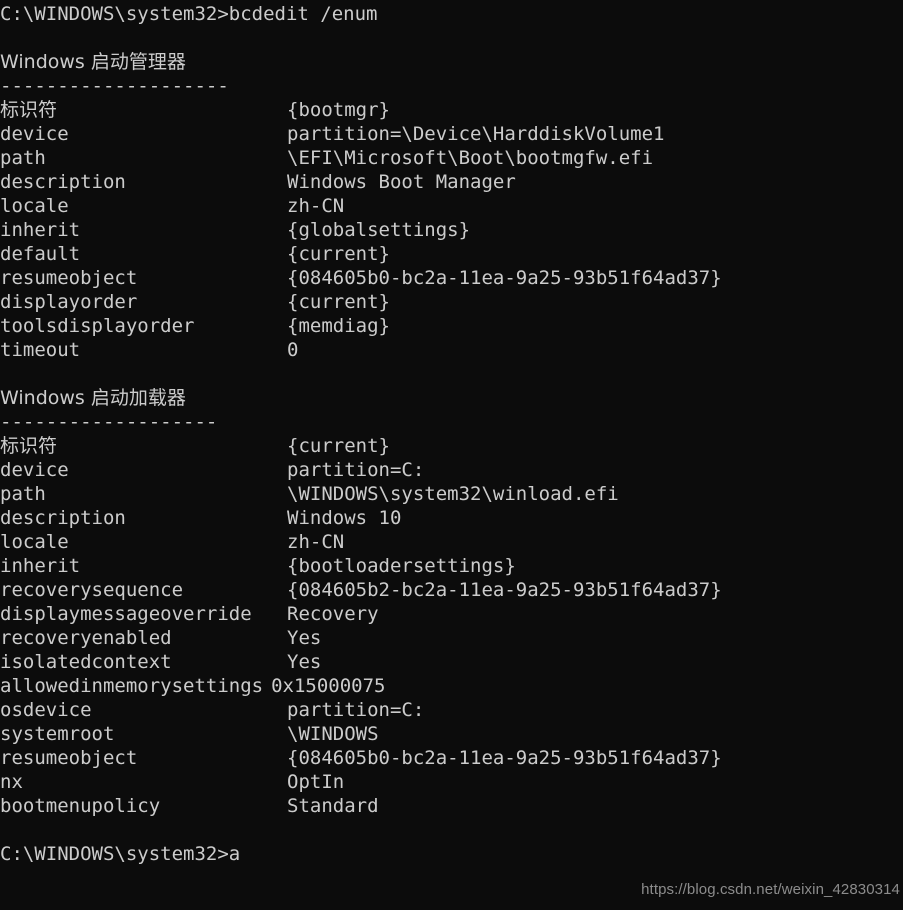 The width and height of the screenshot is (903, 910). I want to click on table-row: 标识符 {current}, so click(451, 446).